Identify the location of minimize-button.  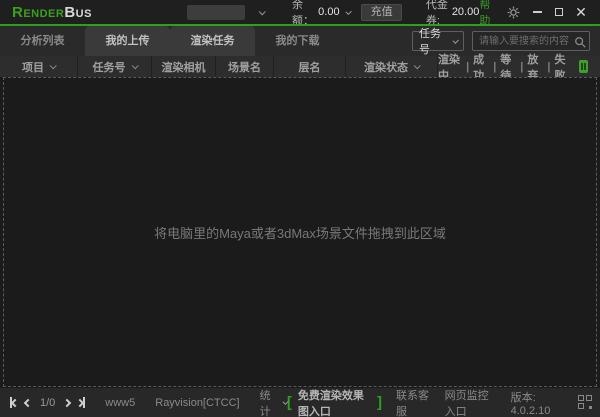
(537, 12).